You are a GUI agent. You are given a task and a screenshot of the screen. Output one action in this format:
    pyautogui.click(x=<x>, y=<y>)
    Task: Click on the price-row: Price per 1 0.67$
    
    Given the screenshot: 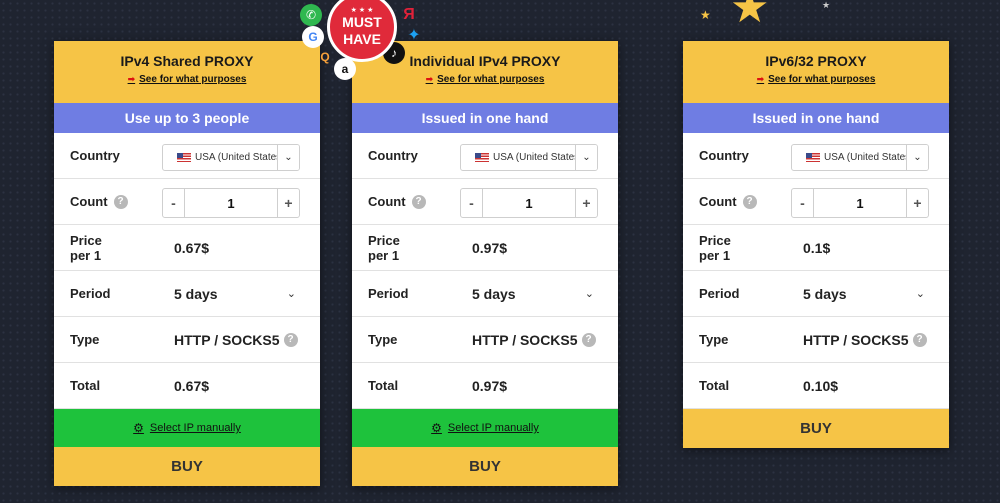 What is the action you would take?
    pyautogui.click(x=187, y=248)
    